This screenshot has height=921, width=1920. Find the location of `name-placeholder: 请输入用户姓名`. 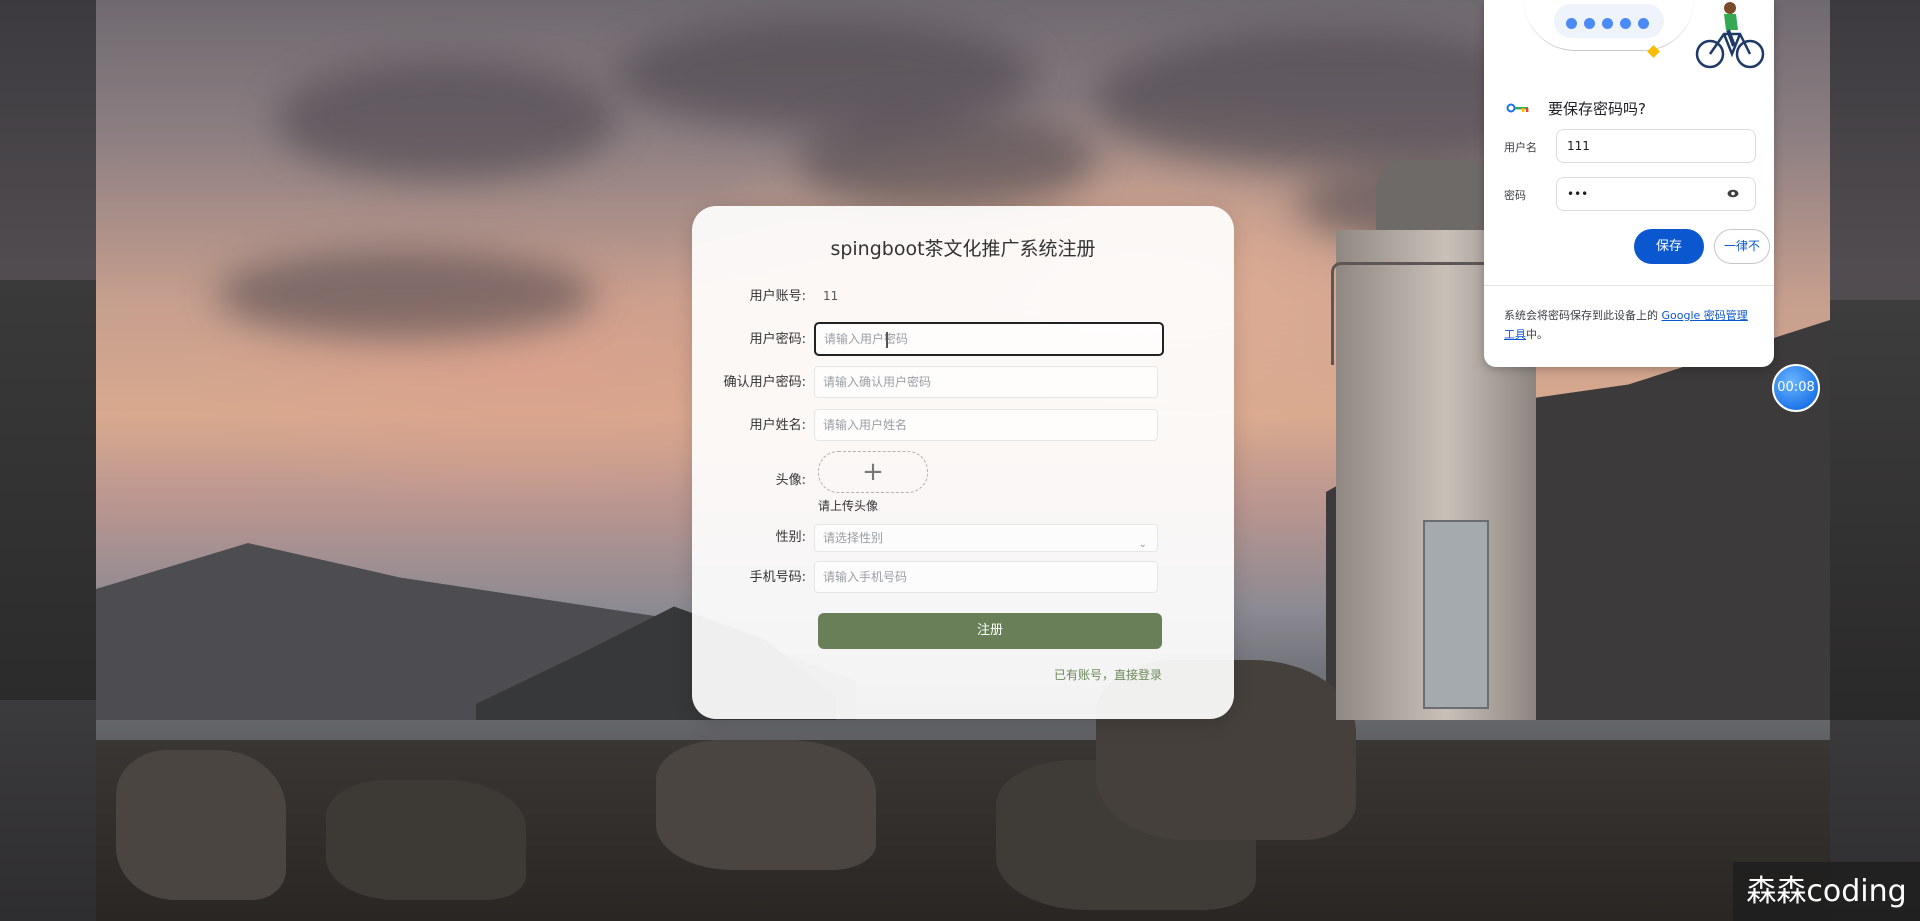

name-placeholder: 请输入用户姓名 is located at coordinates (865, 425).